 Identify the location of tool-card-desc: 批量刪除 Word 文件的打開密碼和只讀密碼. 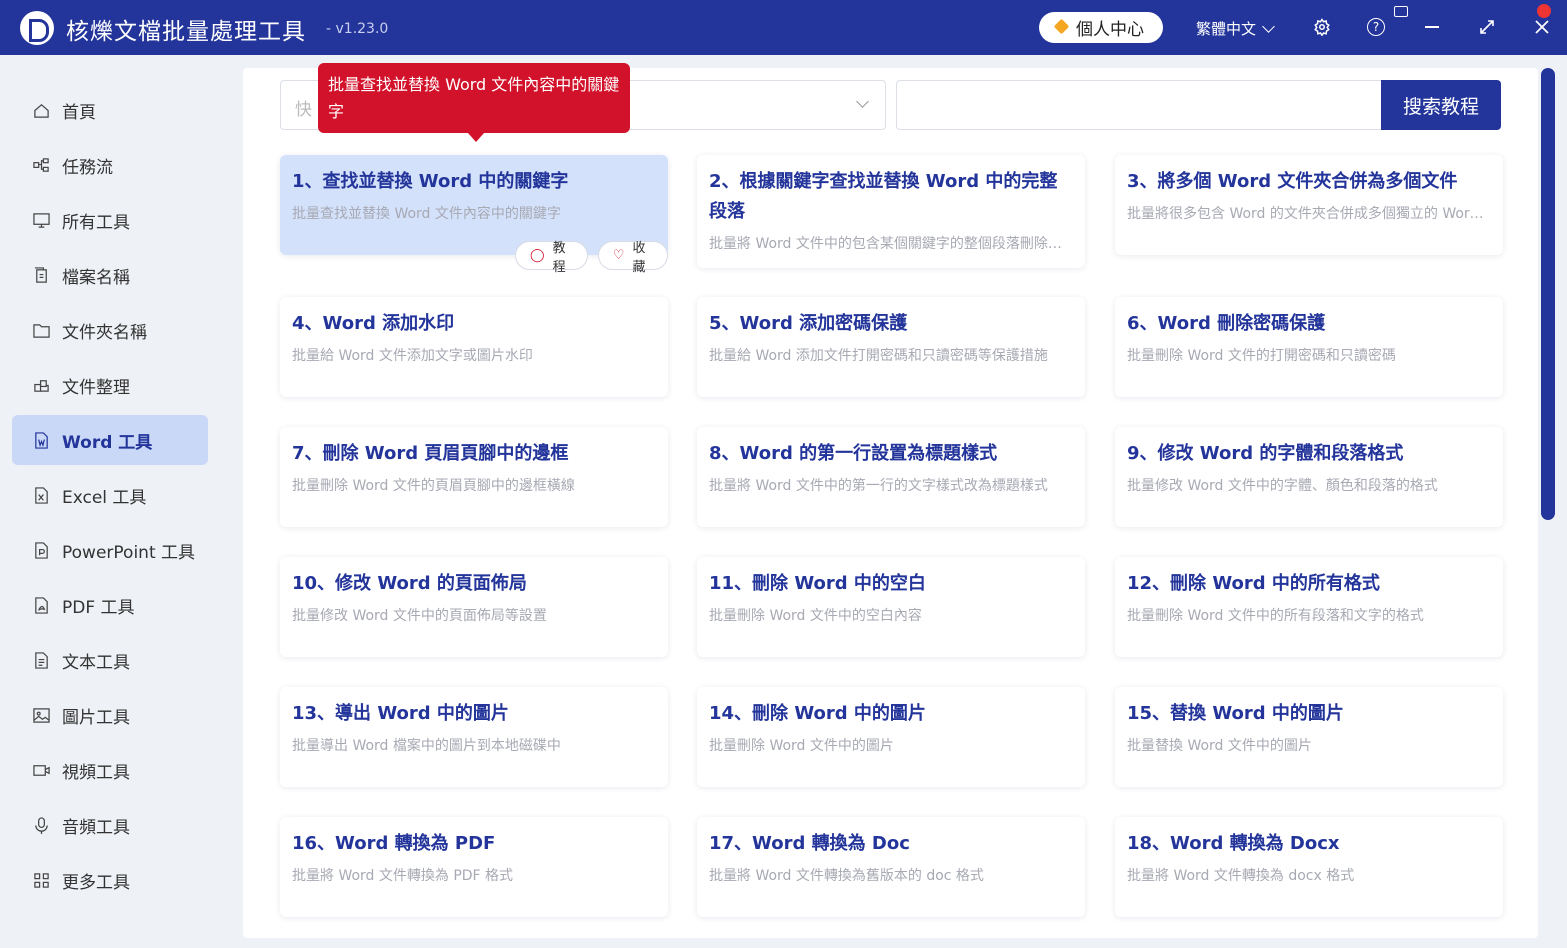
(1261, 356).